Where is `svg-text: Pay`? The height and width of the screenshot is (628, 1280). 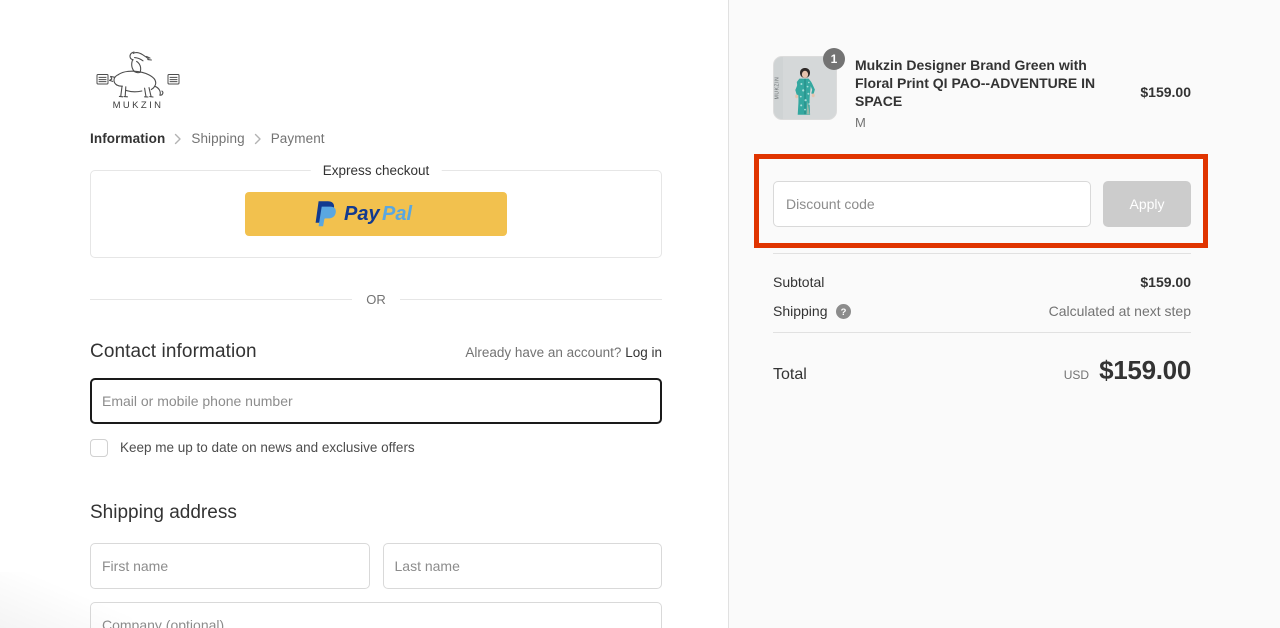 svg-text: Pay is located at coordinates (362, 214).